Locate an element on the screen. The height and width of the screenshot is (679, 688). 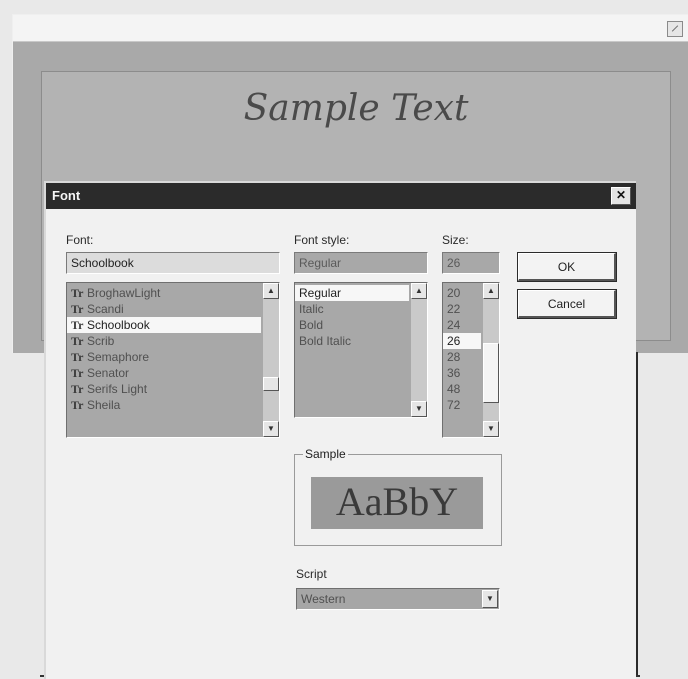
list-item-label: 24 is located at coordinates (454, 325).